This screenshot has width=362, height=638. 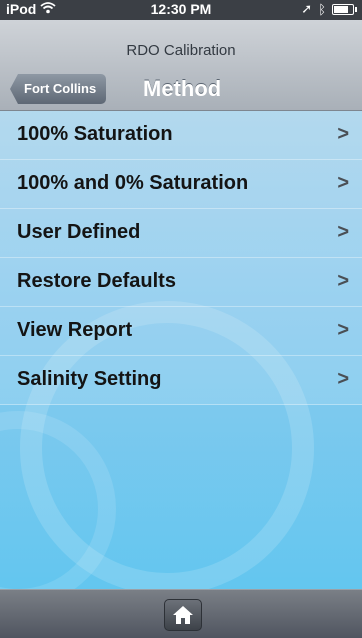 I want to click on home-icon, so click(x=183, y=615).